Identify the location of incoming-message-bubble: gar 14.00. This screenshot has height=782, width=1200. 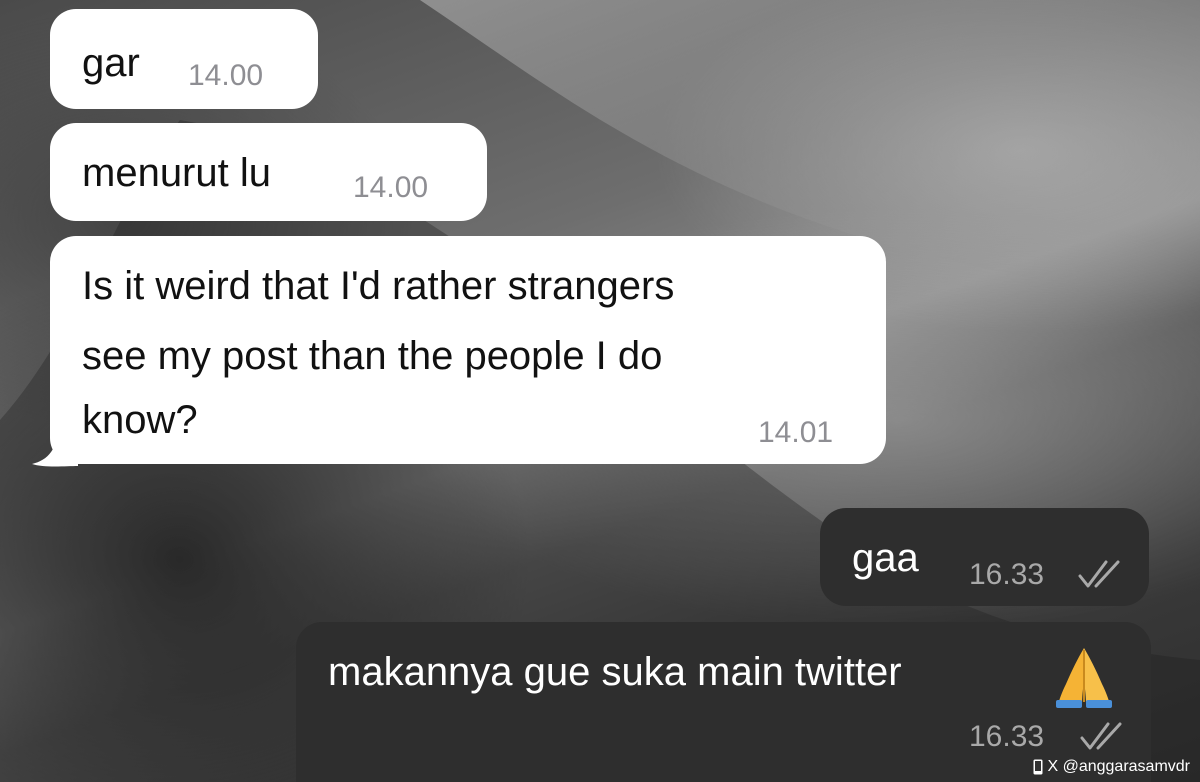
(184, 59).